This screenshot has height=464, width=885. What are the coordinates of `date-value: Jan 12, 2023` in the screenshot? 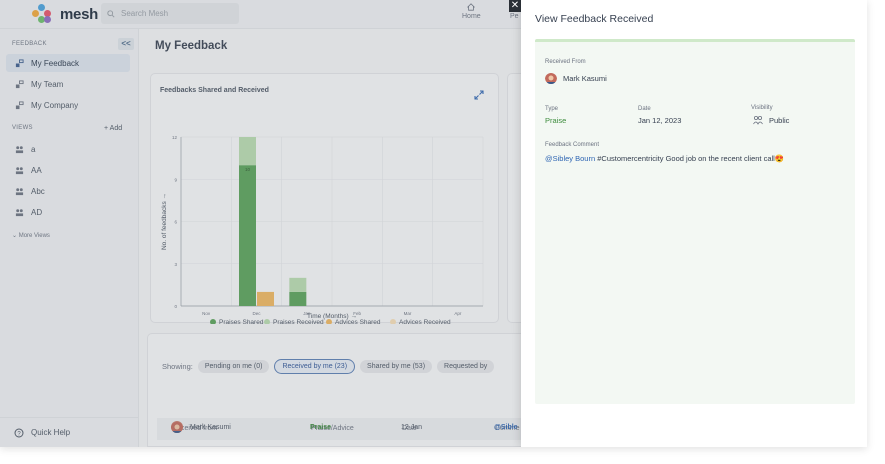 It's located at (660, 120).